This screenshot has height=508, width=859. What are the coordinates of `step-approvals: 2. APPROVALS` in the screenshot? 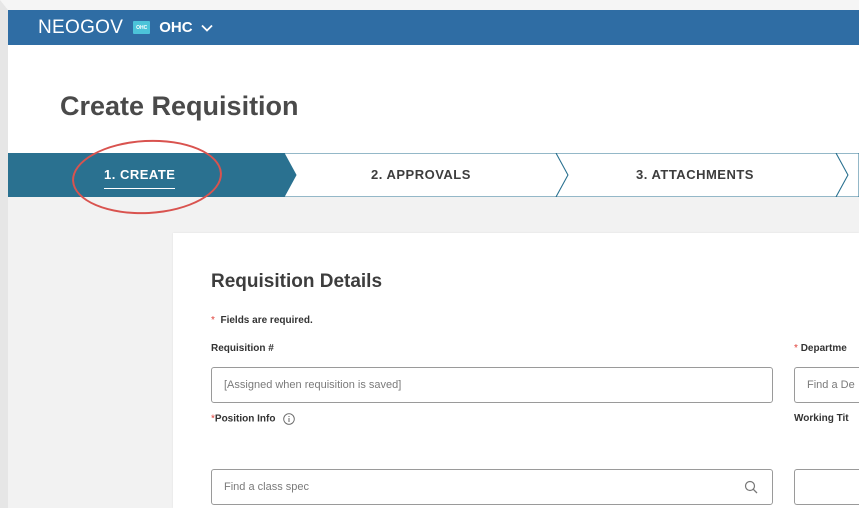 It's located at (421, 174).